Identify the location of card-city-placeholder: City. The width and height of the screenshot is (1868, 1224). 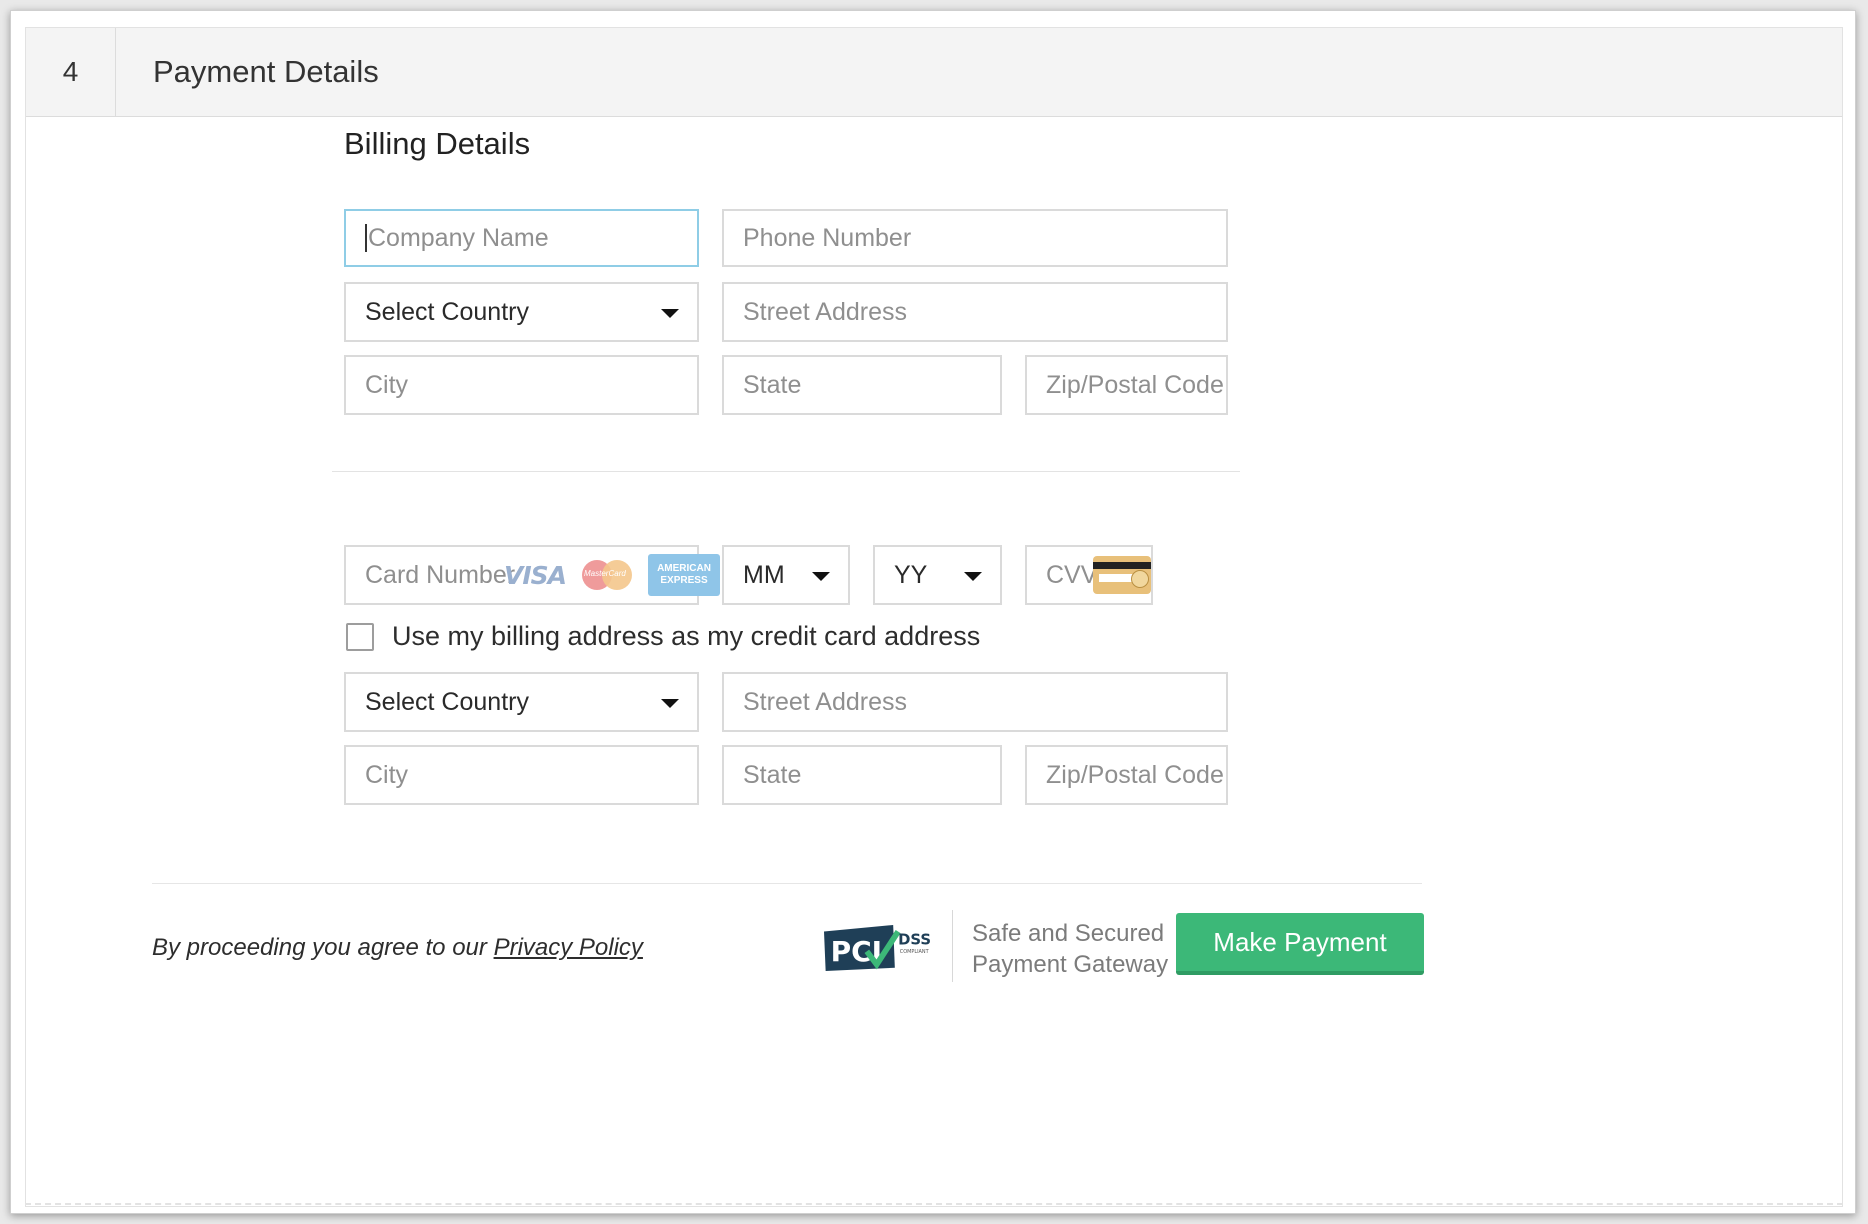
(387, 774).